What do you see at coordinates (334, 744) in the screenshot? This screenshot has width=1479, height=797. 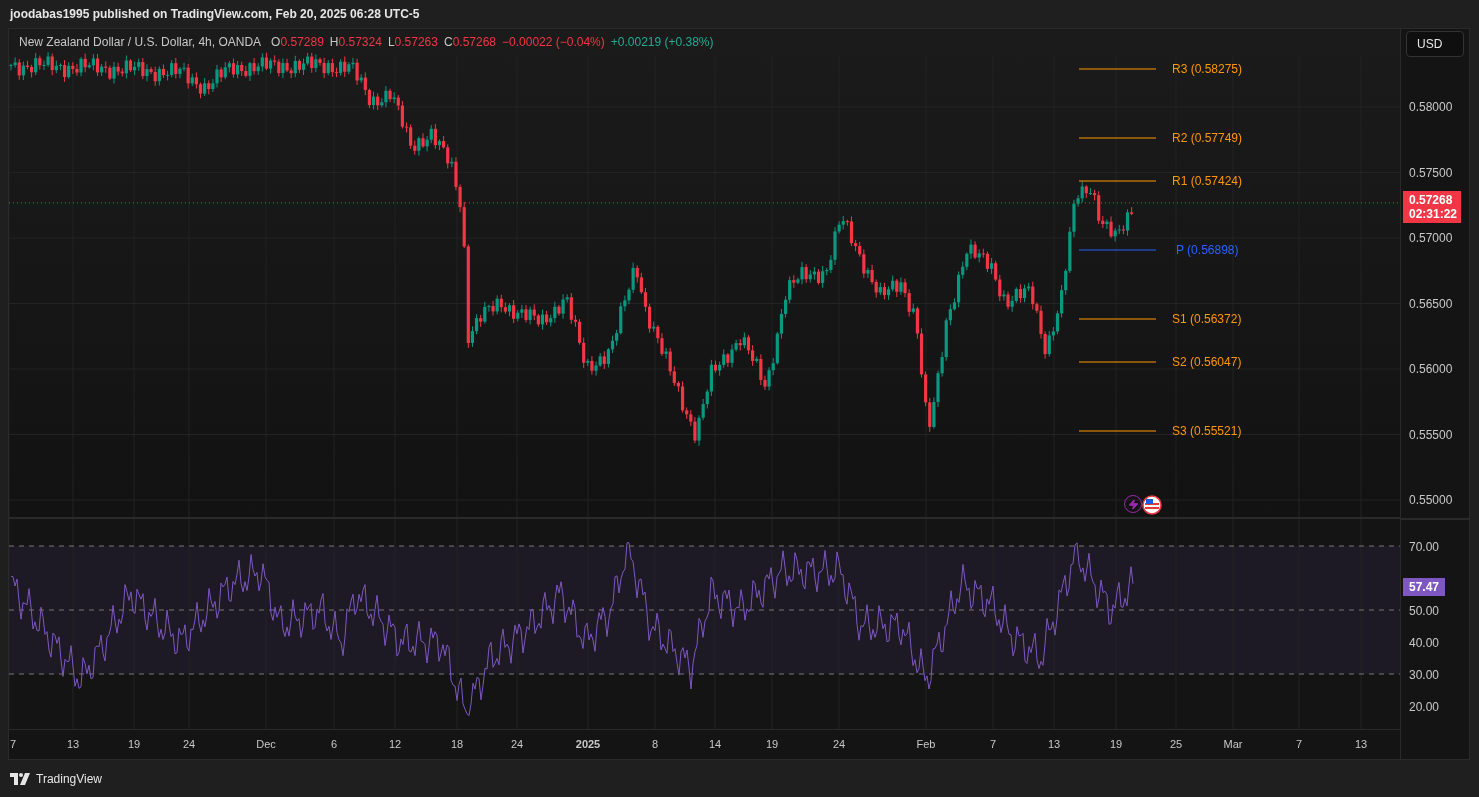 I see `time-label: 6` at bounding box center [334, 744].